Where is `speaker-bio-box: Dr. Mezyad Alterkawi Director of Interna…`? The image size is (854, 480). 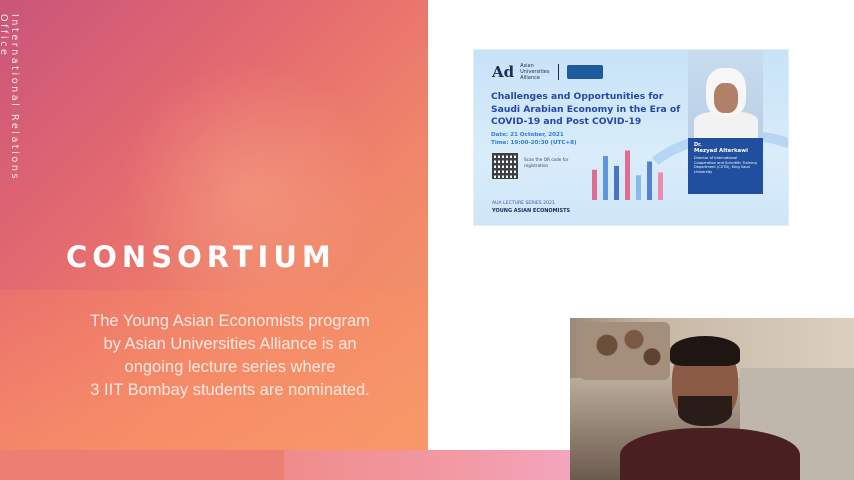 speaker-bio-box: Dr. Mezyad Alterkawi Director of Interna… is located at coordinates (725, 166).